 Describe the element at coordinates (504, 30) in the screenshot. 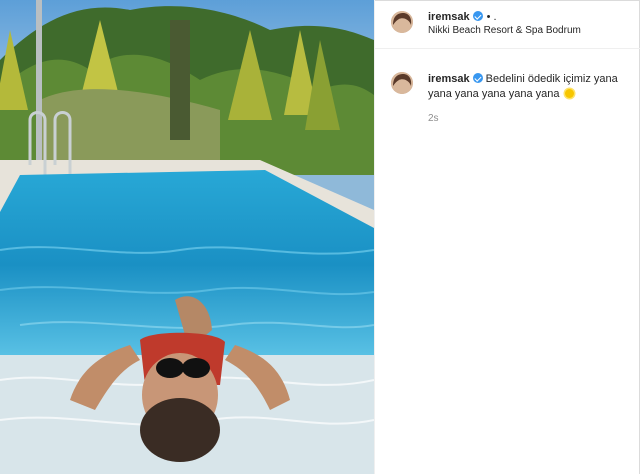

I see `post-location: Nikki Beach Resort & Spa Bodrum` at that location.